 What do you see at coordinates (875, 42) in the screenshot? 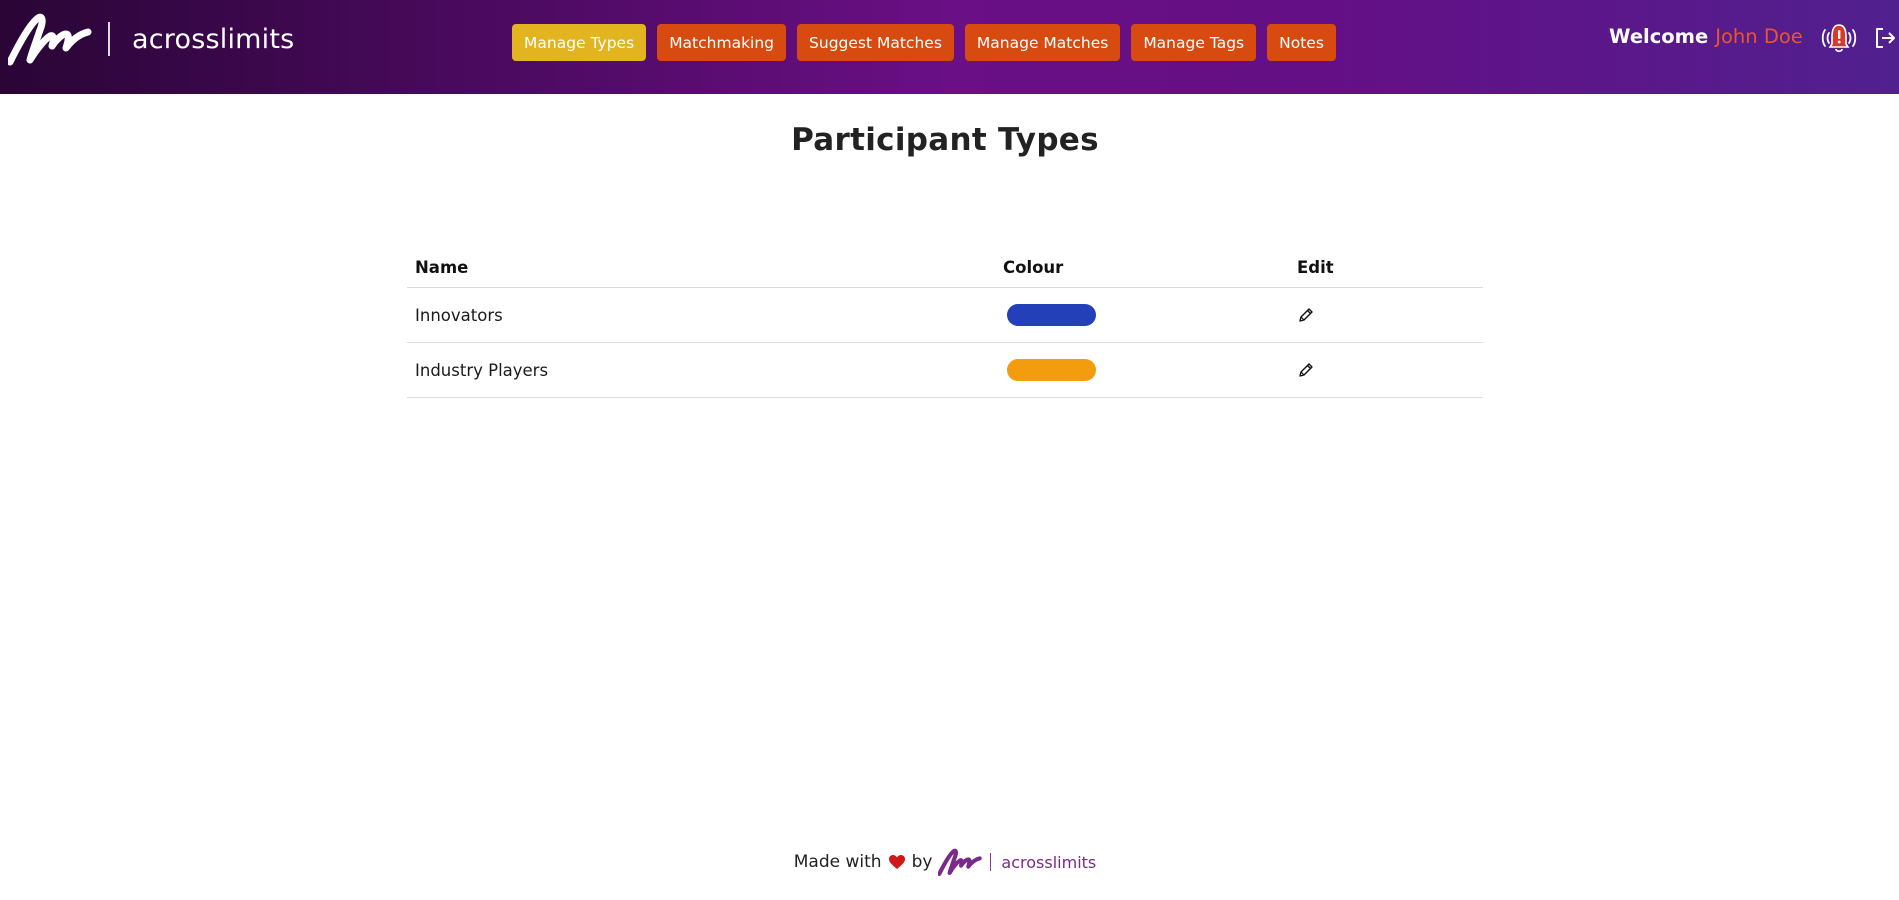
I see `nav-suggest-matches-button: Suggest Matches` at bounding box center [875, 42].